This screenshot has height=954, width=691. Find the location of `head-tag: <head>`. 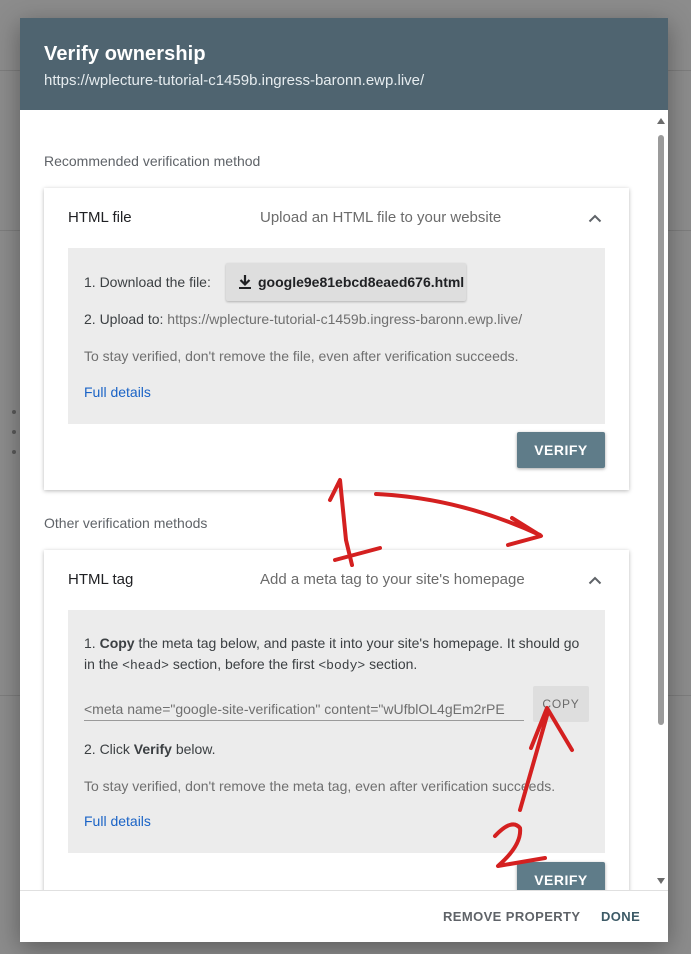

head-tag: <head> is located at coordinates (145, 665).